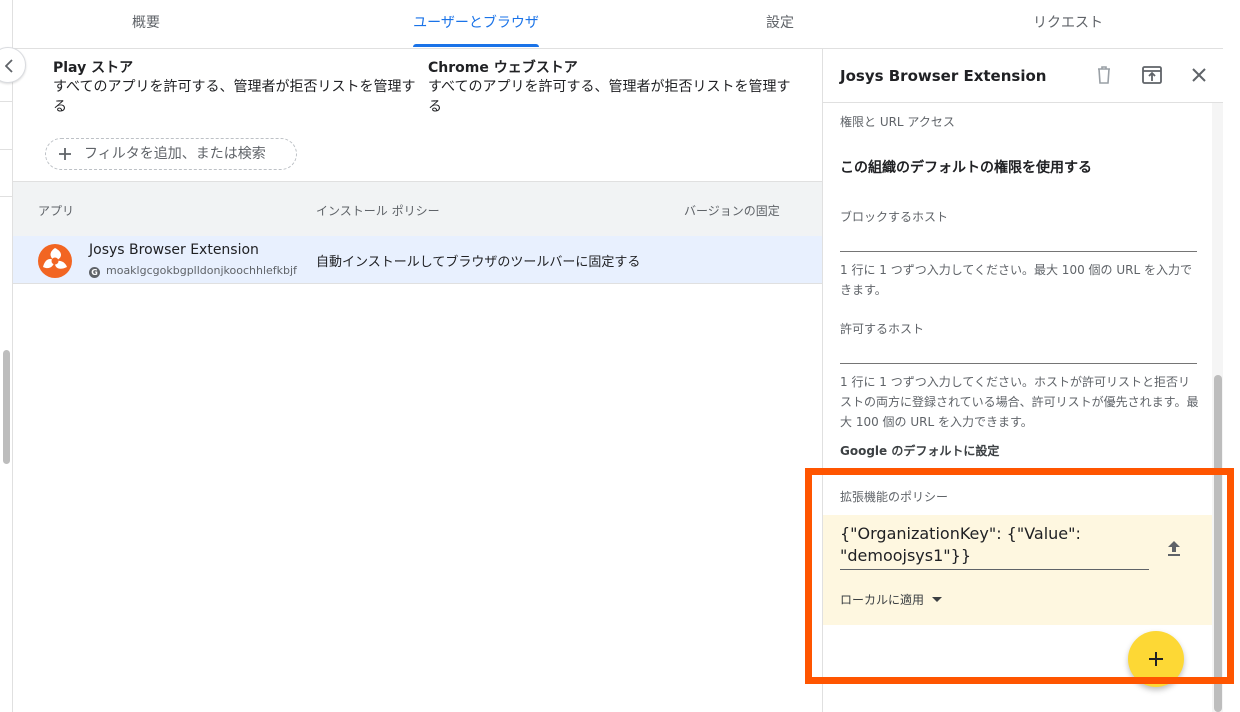  What do you see at coordinates (234, 97) in the screenshot?
I see `play-store-desc: すべてのアプリを許可する、管理者が拒否リストを管理する` at bounding box center [234, 97].